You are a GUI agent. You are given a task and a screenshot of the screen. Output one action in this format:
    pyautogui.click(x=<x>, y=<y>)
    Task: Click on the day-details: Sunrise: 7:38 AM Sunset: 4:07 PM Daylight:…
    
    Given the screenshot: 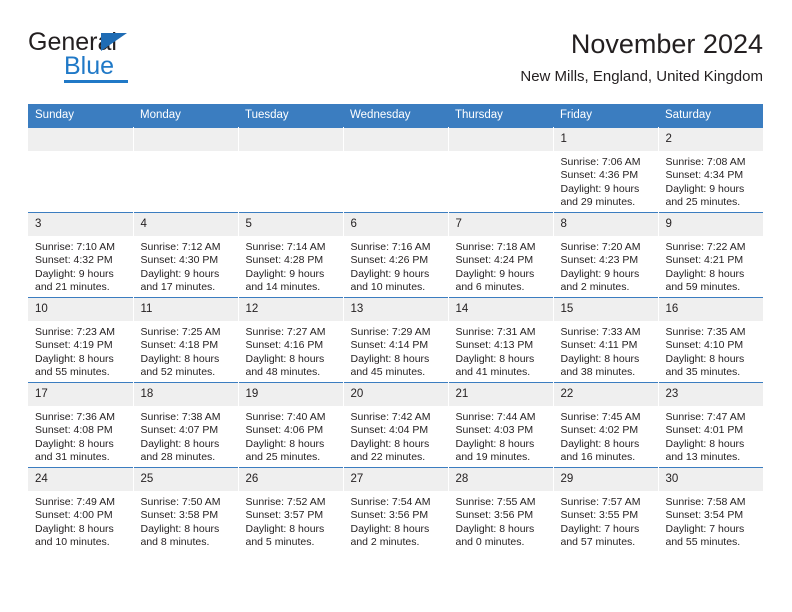 What is the action you would take?
    pyautogui.click(x=186, y=435)
    